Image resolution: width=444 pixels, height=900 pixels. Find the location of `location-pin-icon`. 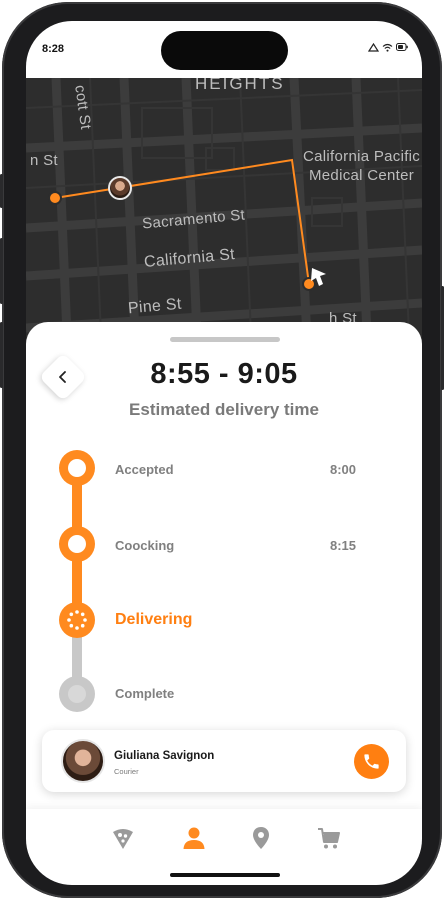

location-pin-icon is located at coordinates (261, 838).